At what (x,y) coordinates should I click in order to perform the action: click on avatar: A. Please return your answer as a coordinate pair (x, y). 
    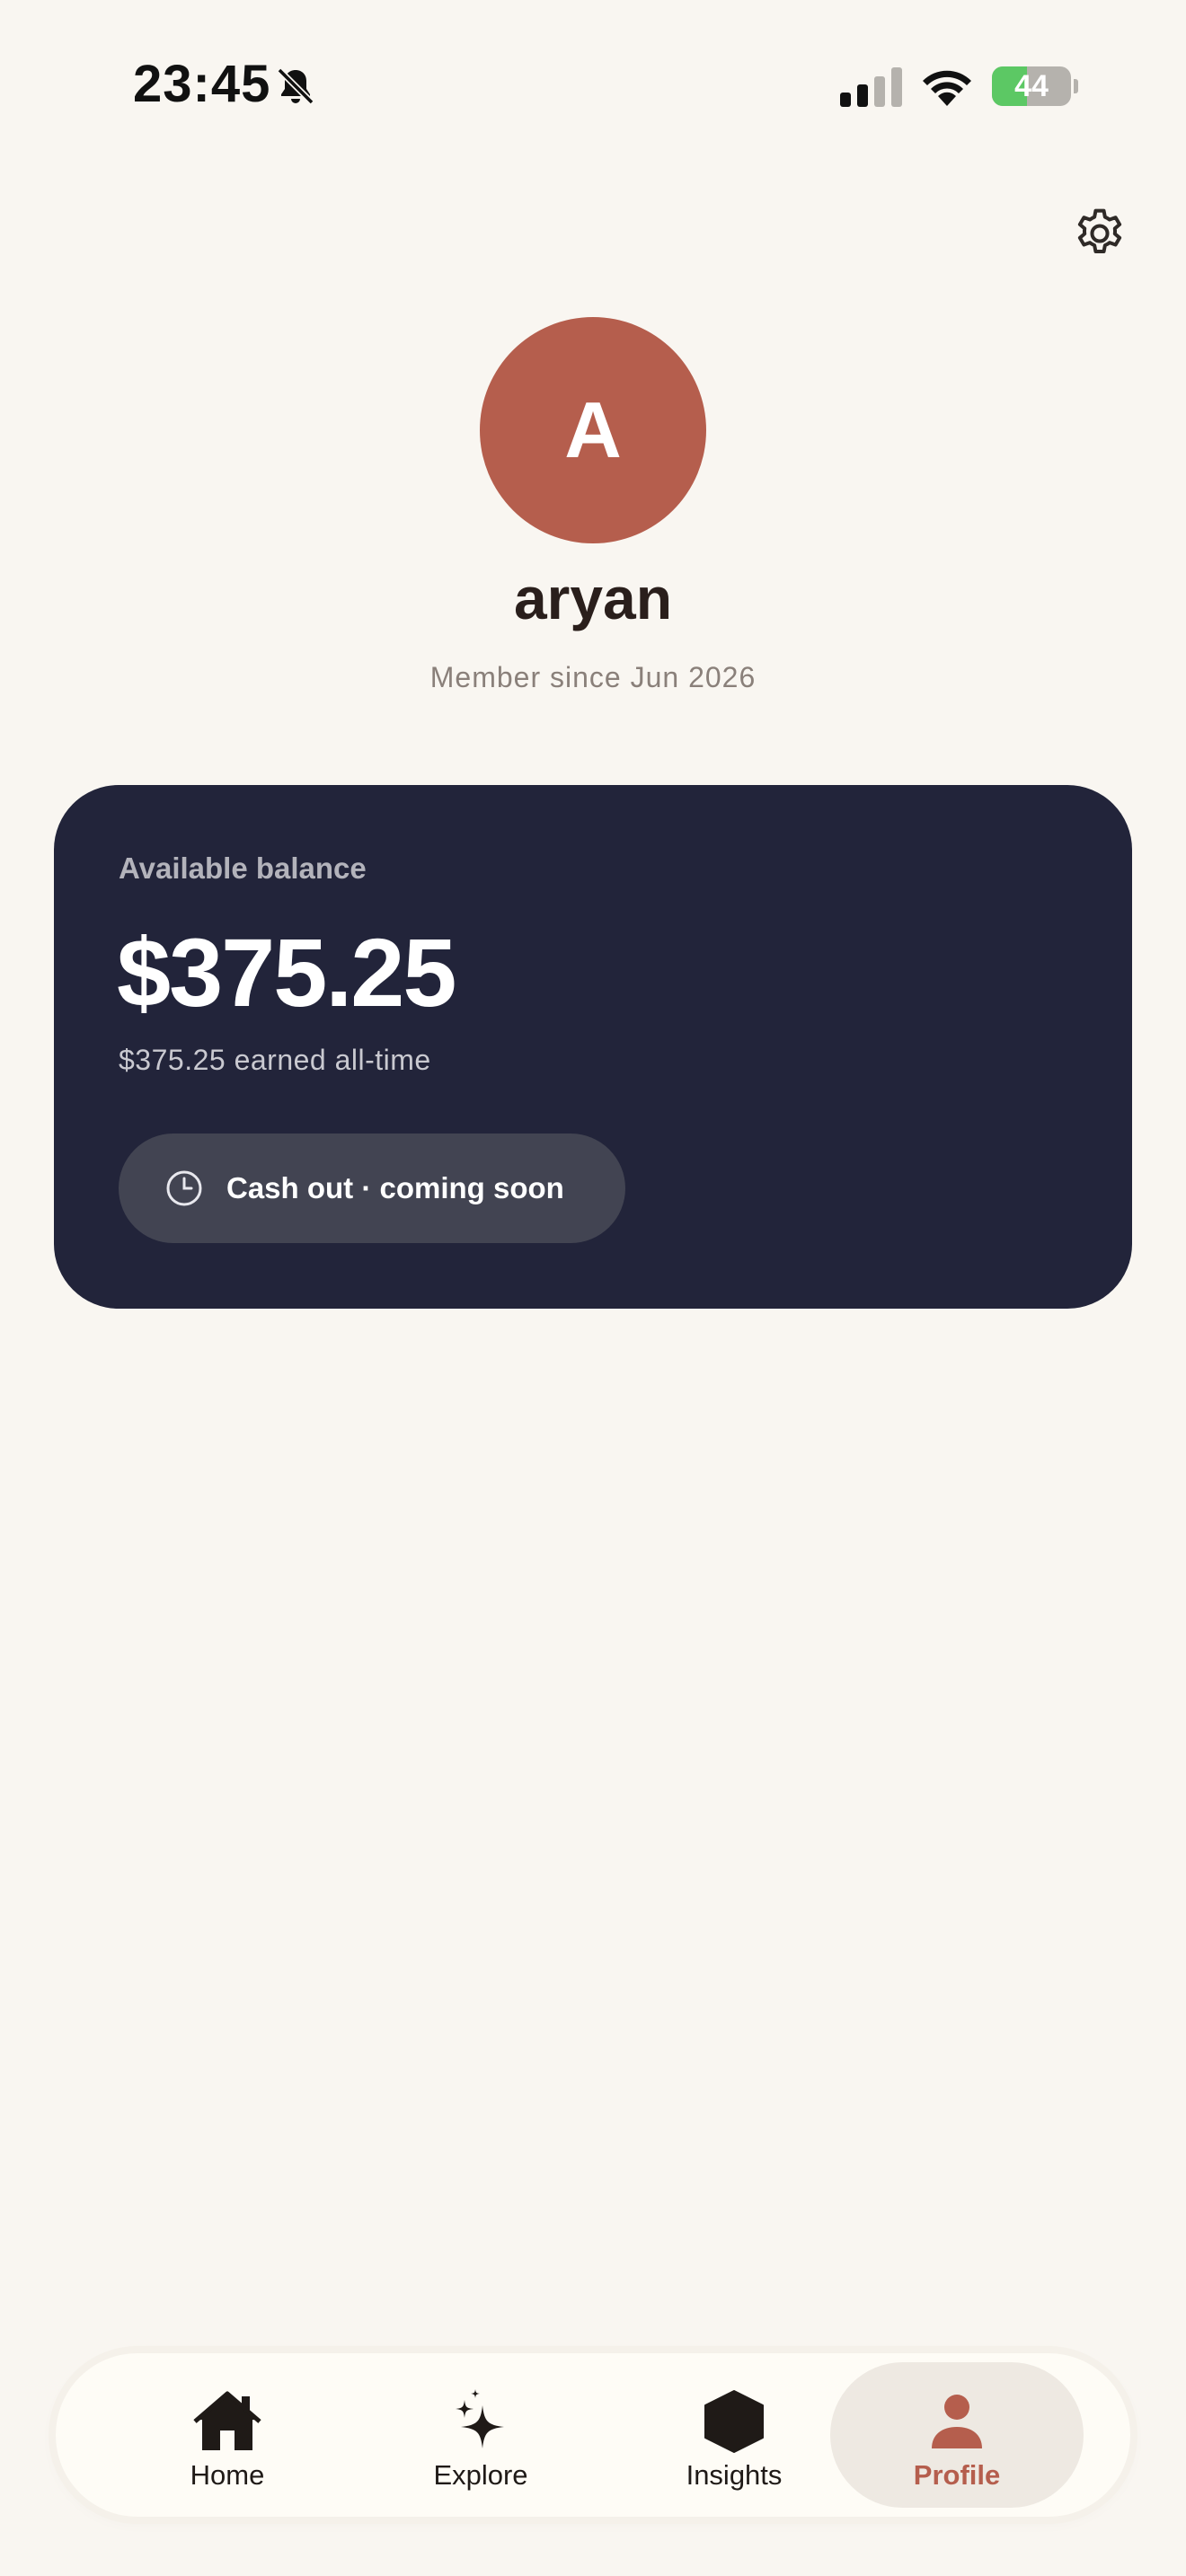
    Looking at the image, I should click on (593, 430).